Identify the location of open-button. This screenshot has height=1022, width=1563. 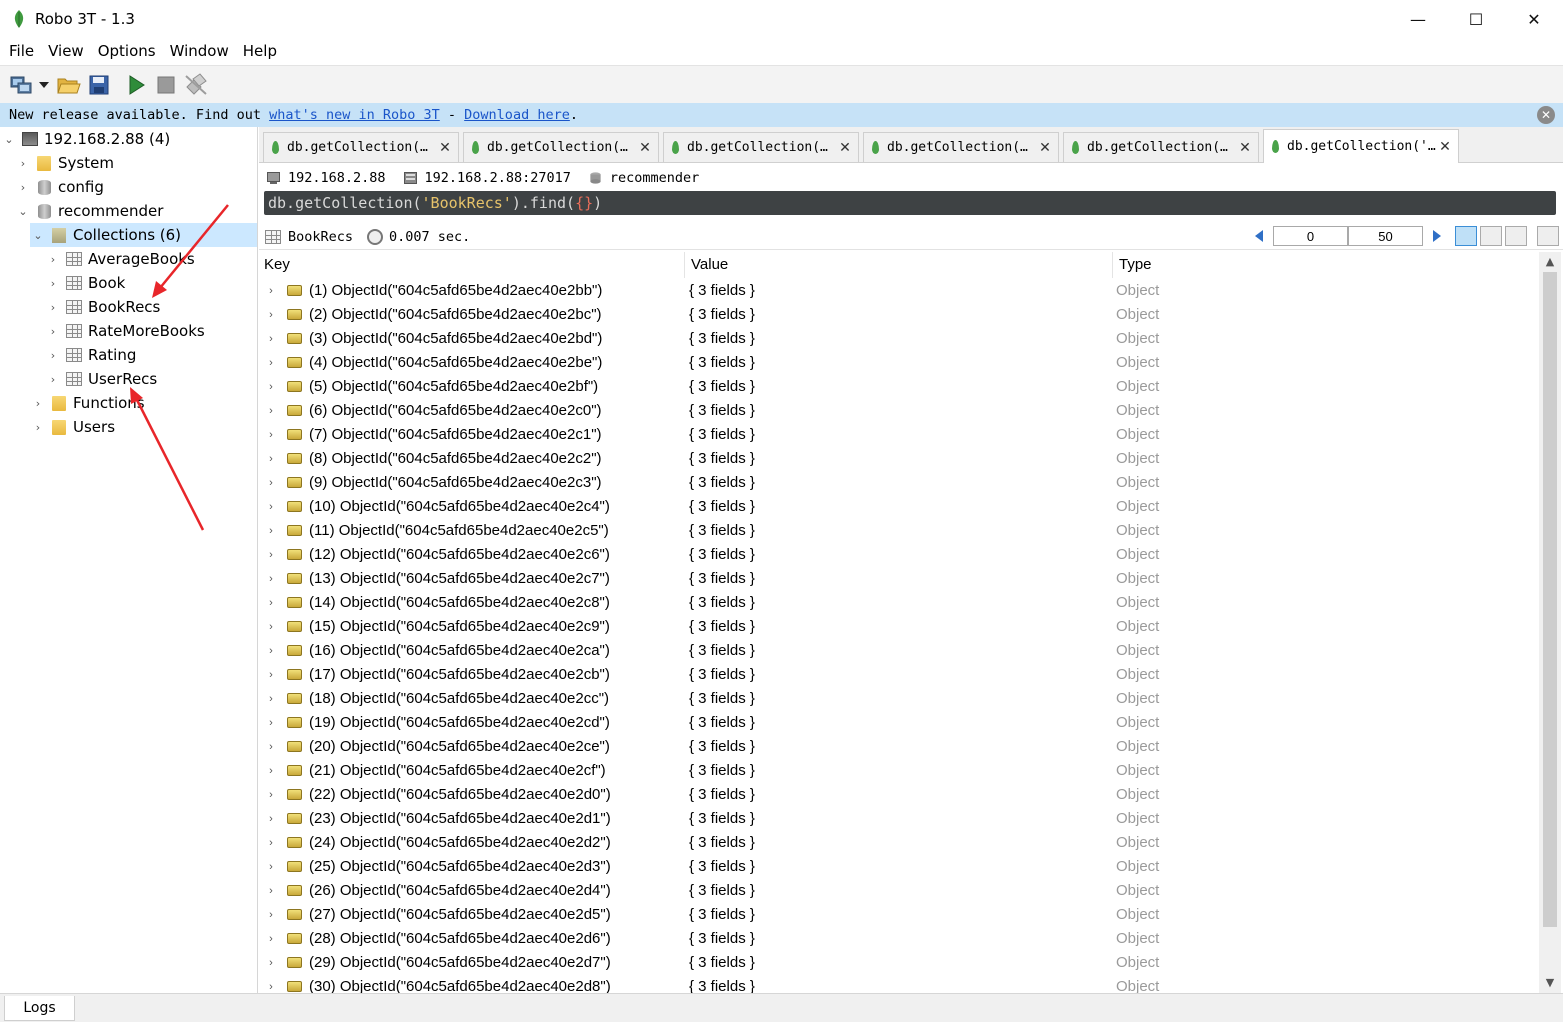
(69, 85).